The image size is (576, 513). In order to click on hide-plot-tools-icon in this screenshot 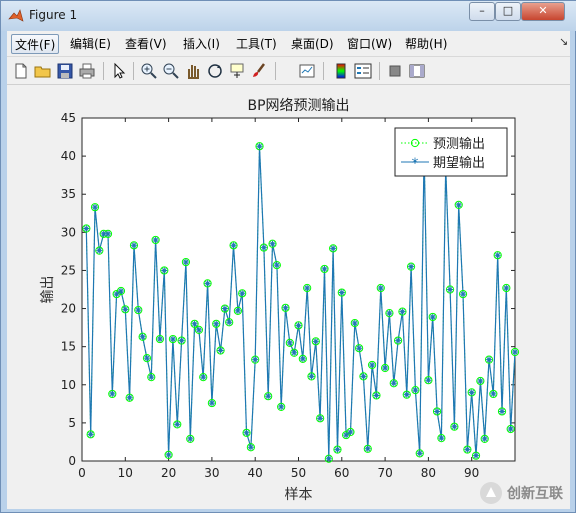, I will do `click(395, 71)`.